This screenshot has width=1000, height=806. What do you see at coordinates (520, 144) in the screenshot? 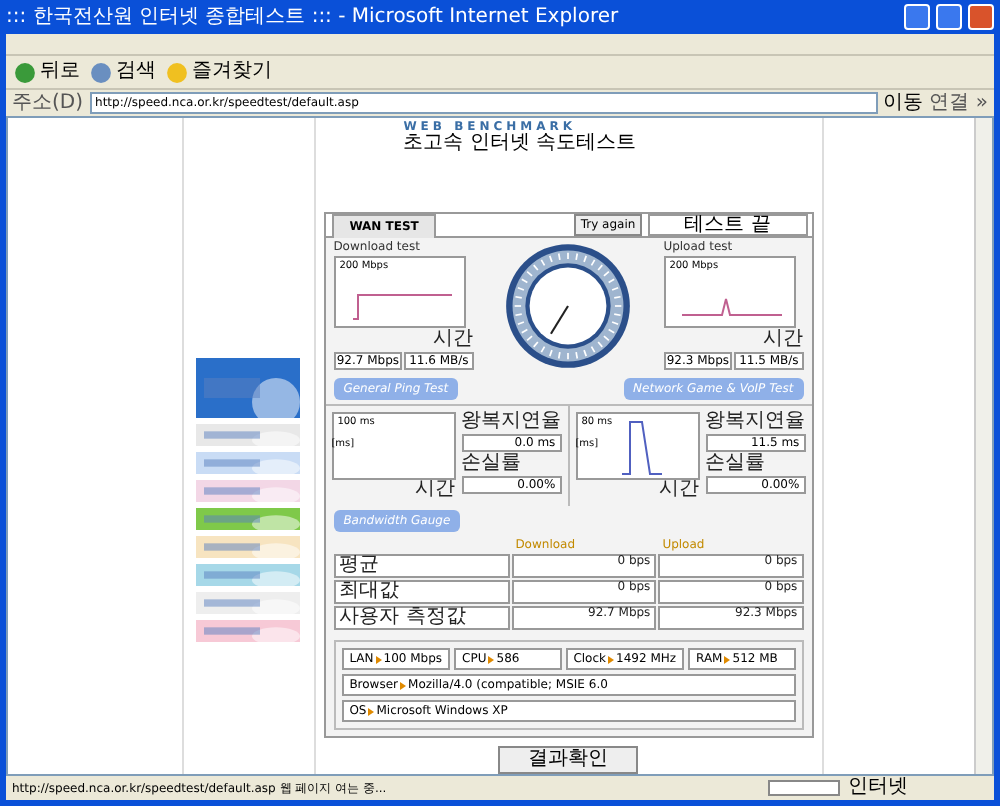
I see `page-heading: 초고속 인터넷 속도테스트` at bounding box center [520, 144].